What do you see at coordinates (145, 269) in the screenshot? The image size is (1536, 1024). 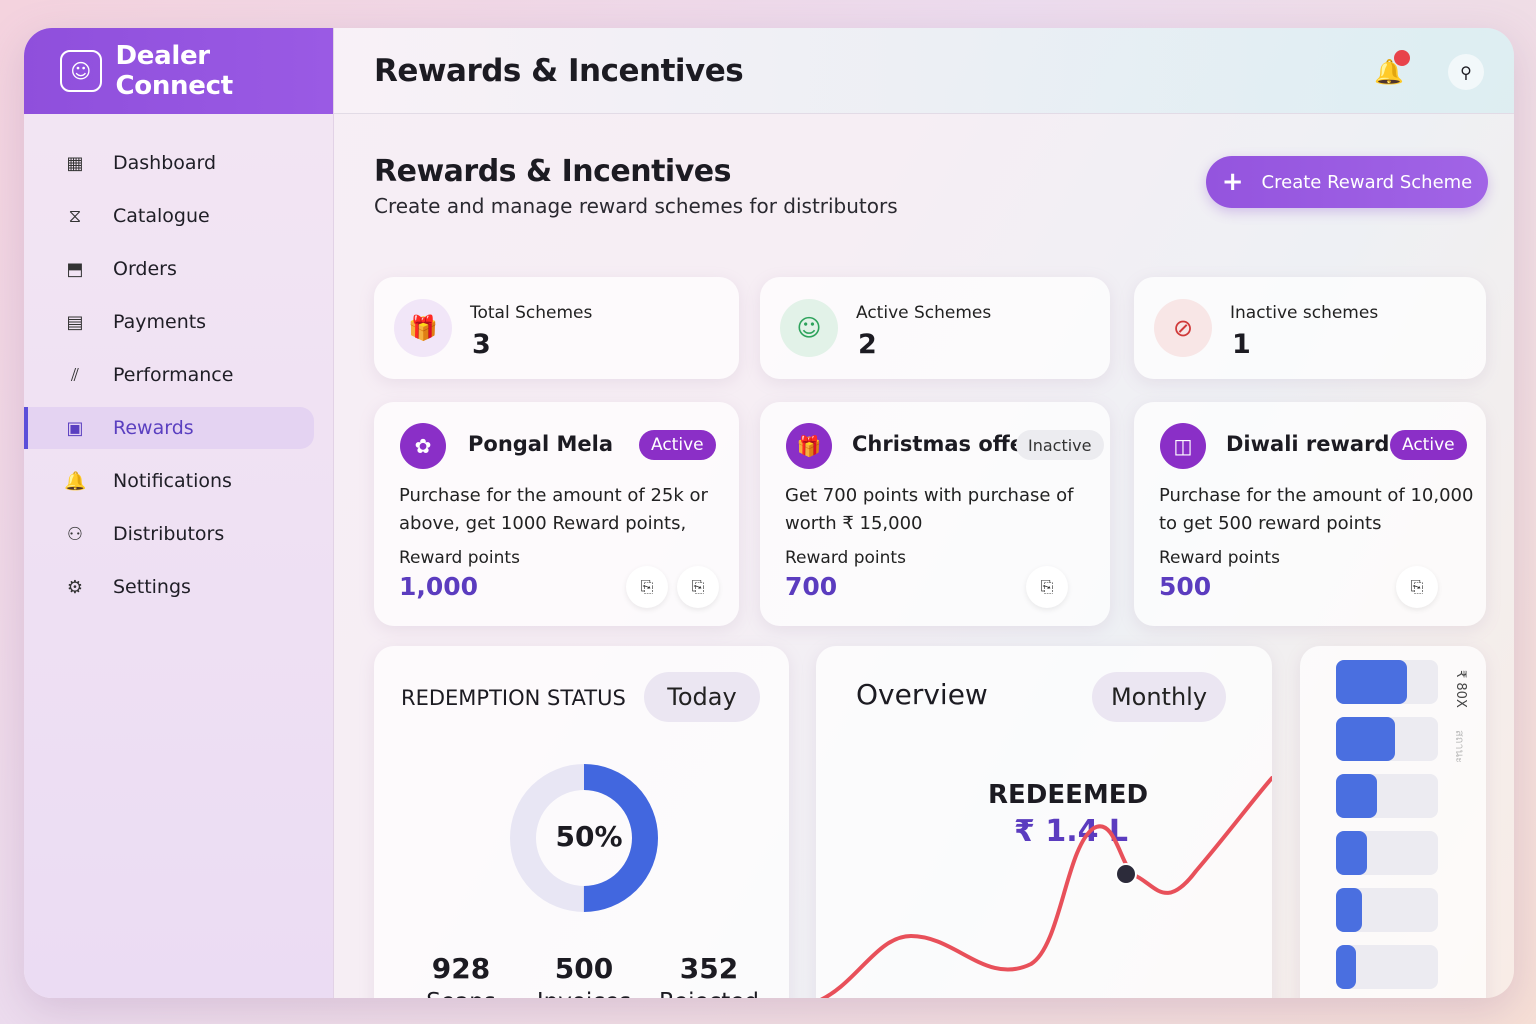 I see `sidebar-item-label: Orders` at bounding box center [145, 269].